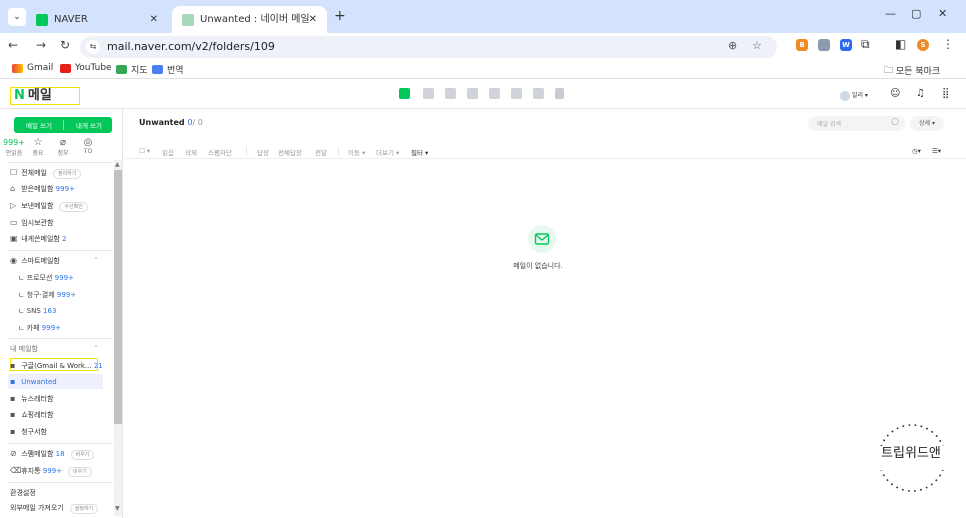 The height and width of the screenshot is (518, 966). What do you see at coordinates (895, 122) in the screenshot?
I see `search-icon: ○` at bounding box center [895, 122].